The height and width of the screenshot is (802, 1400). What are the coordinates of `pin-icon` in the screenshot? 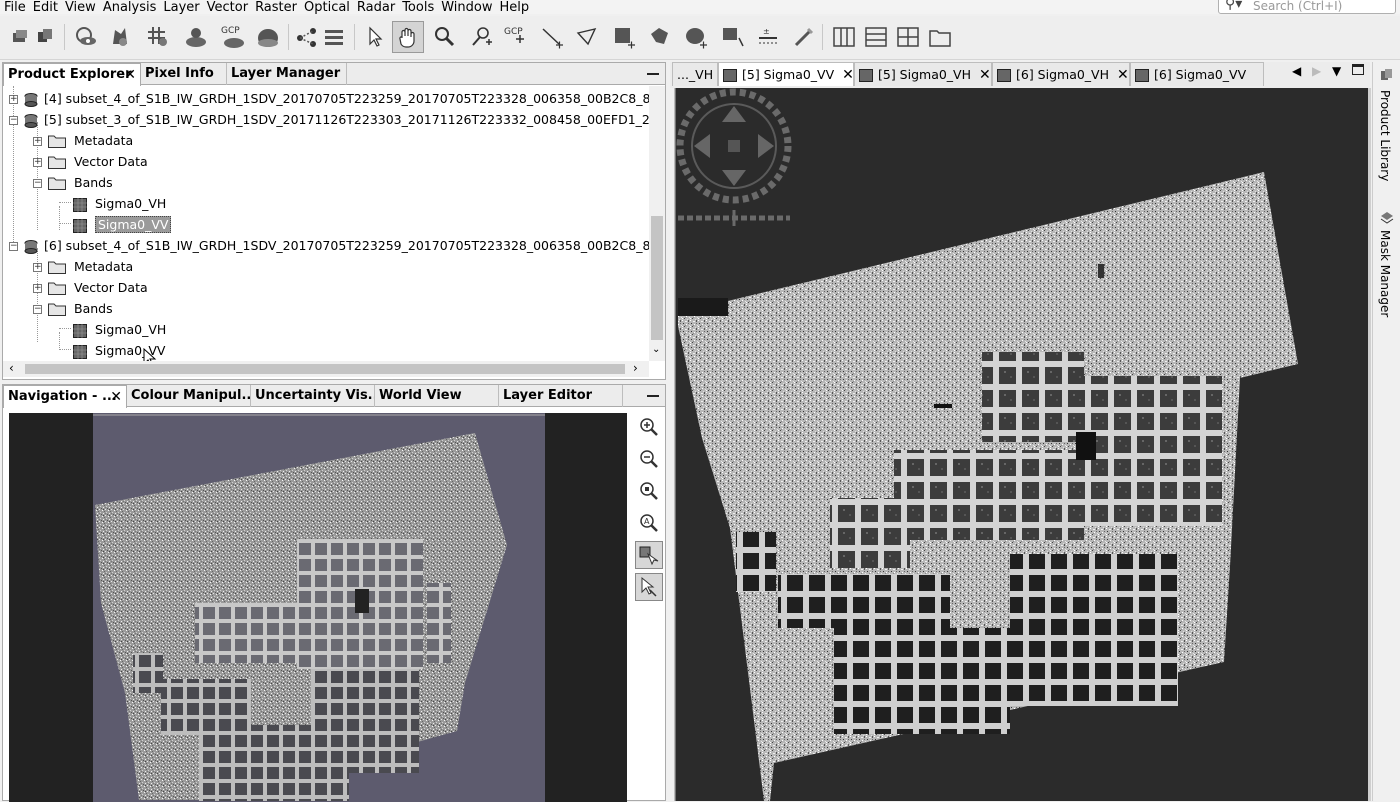 It's located at (196, 37).